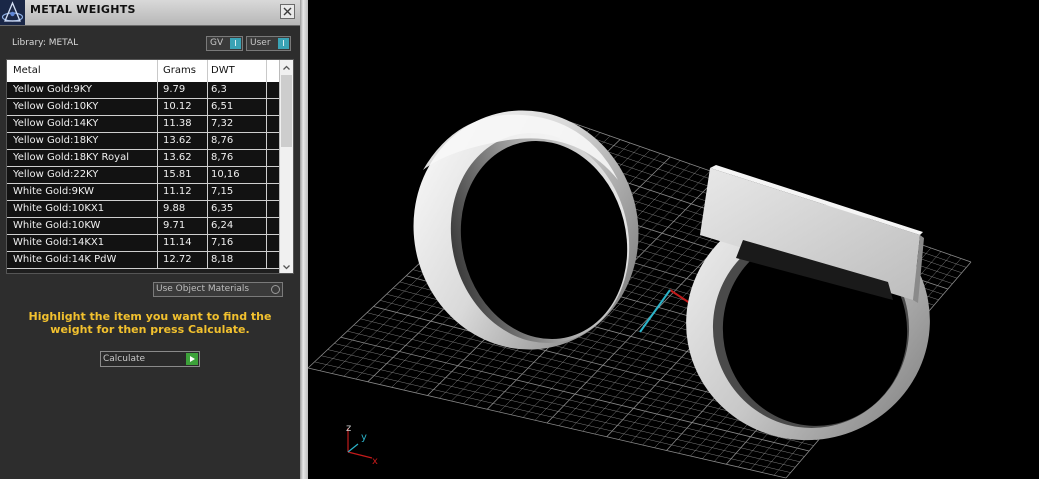 This screenshot has width=1039, height=479. What do you see at coordinates (174, 225) in the screenshot?
I see `grams-cell: 9.71` at bounding box center [174, 225].